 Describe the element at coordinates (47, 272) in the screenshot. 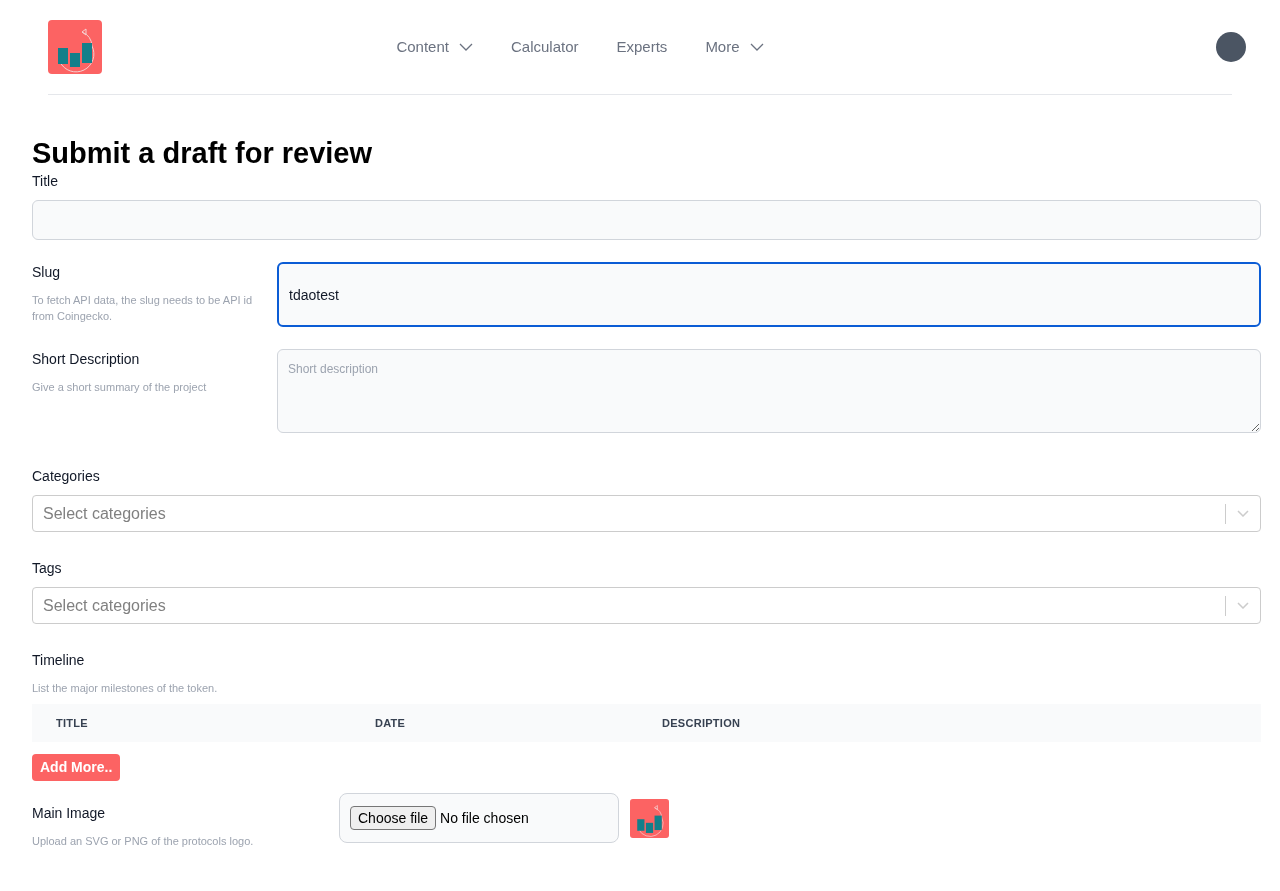

I see `field-label: Slug` at that location.